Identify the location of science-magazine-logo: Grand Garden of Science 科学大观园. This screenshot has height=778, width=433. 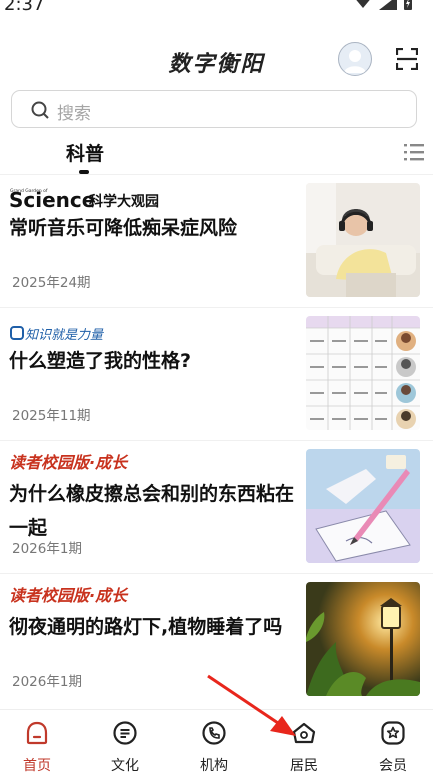
(84, 200).